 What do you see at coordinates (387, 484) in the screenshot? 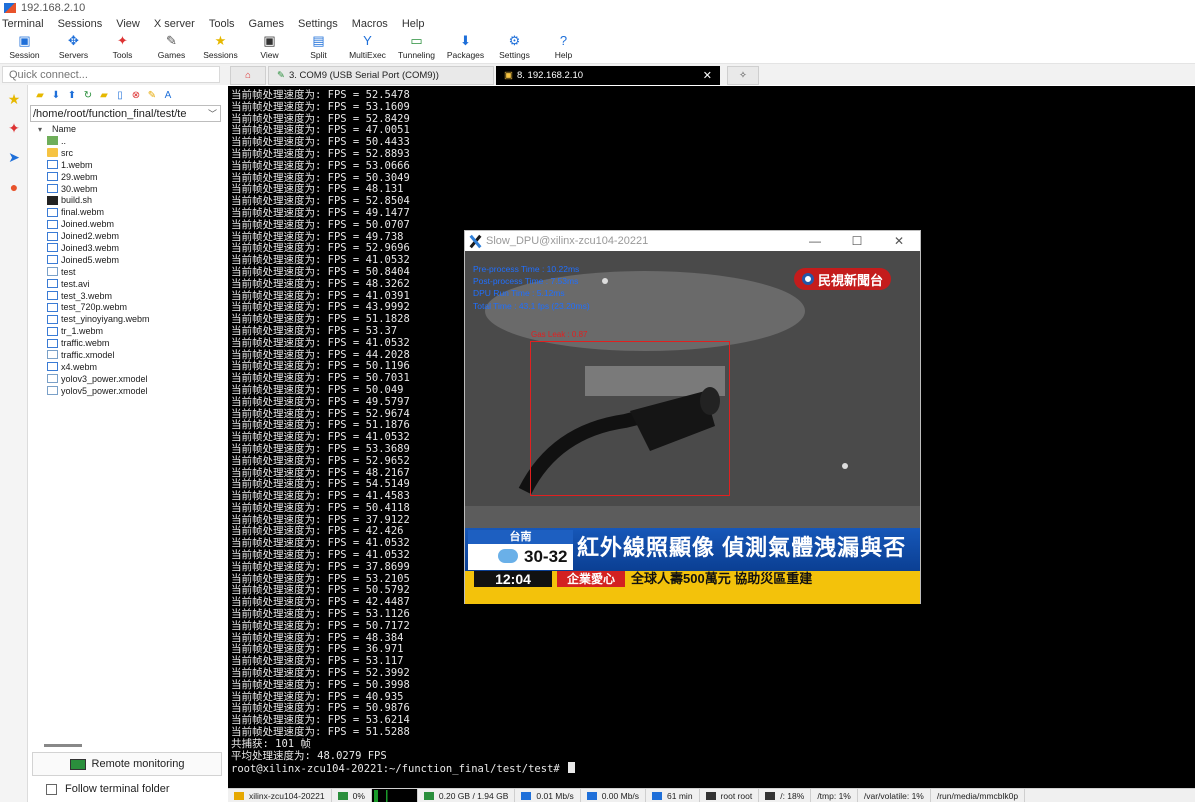
I see `fps-value: 54.5149` at bounding box center [387, 484].